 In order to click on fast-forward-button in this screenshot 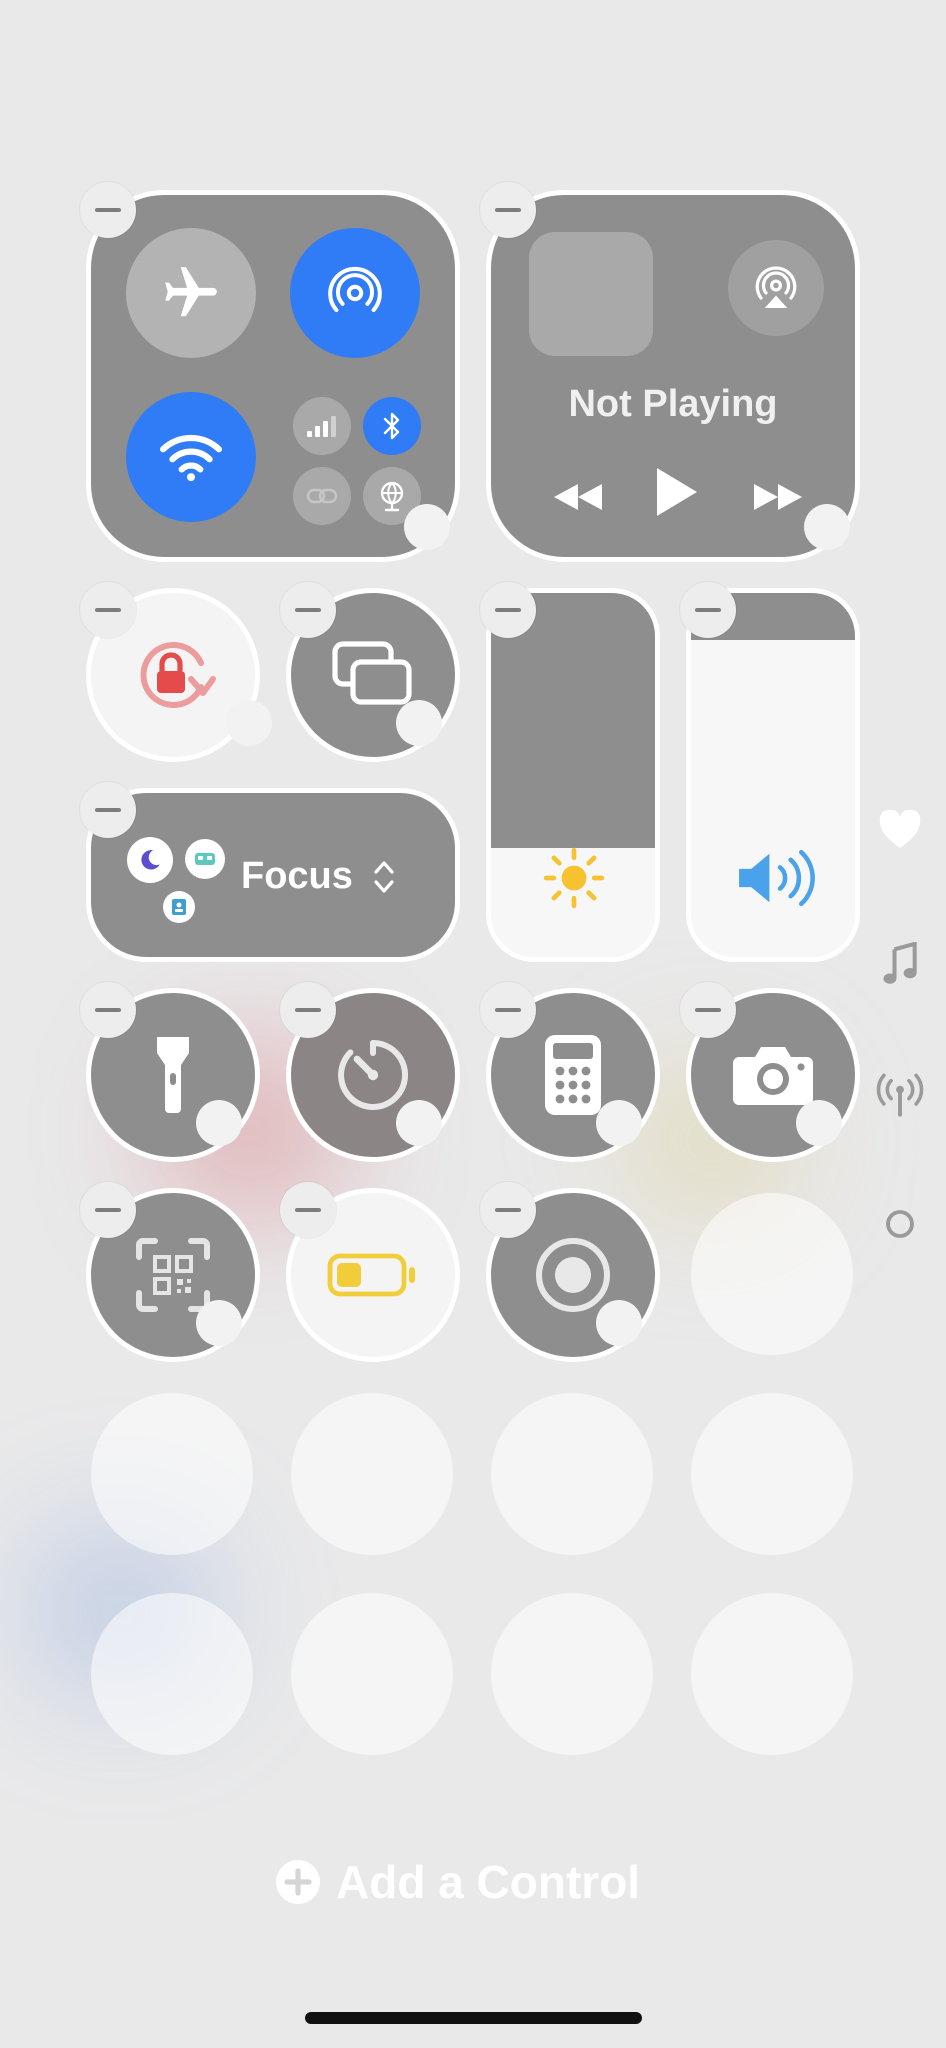, I will do `click(778, 497)`.